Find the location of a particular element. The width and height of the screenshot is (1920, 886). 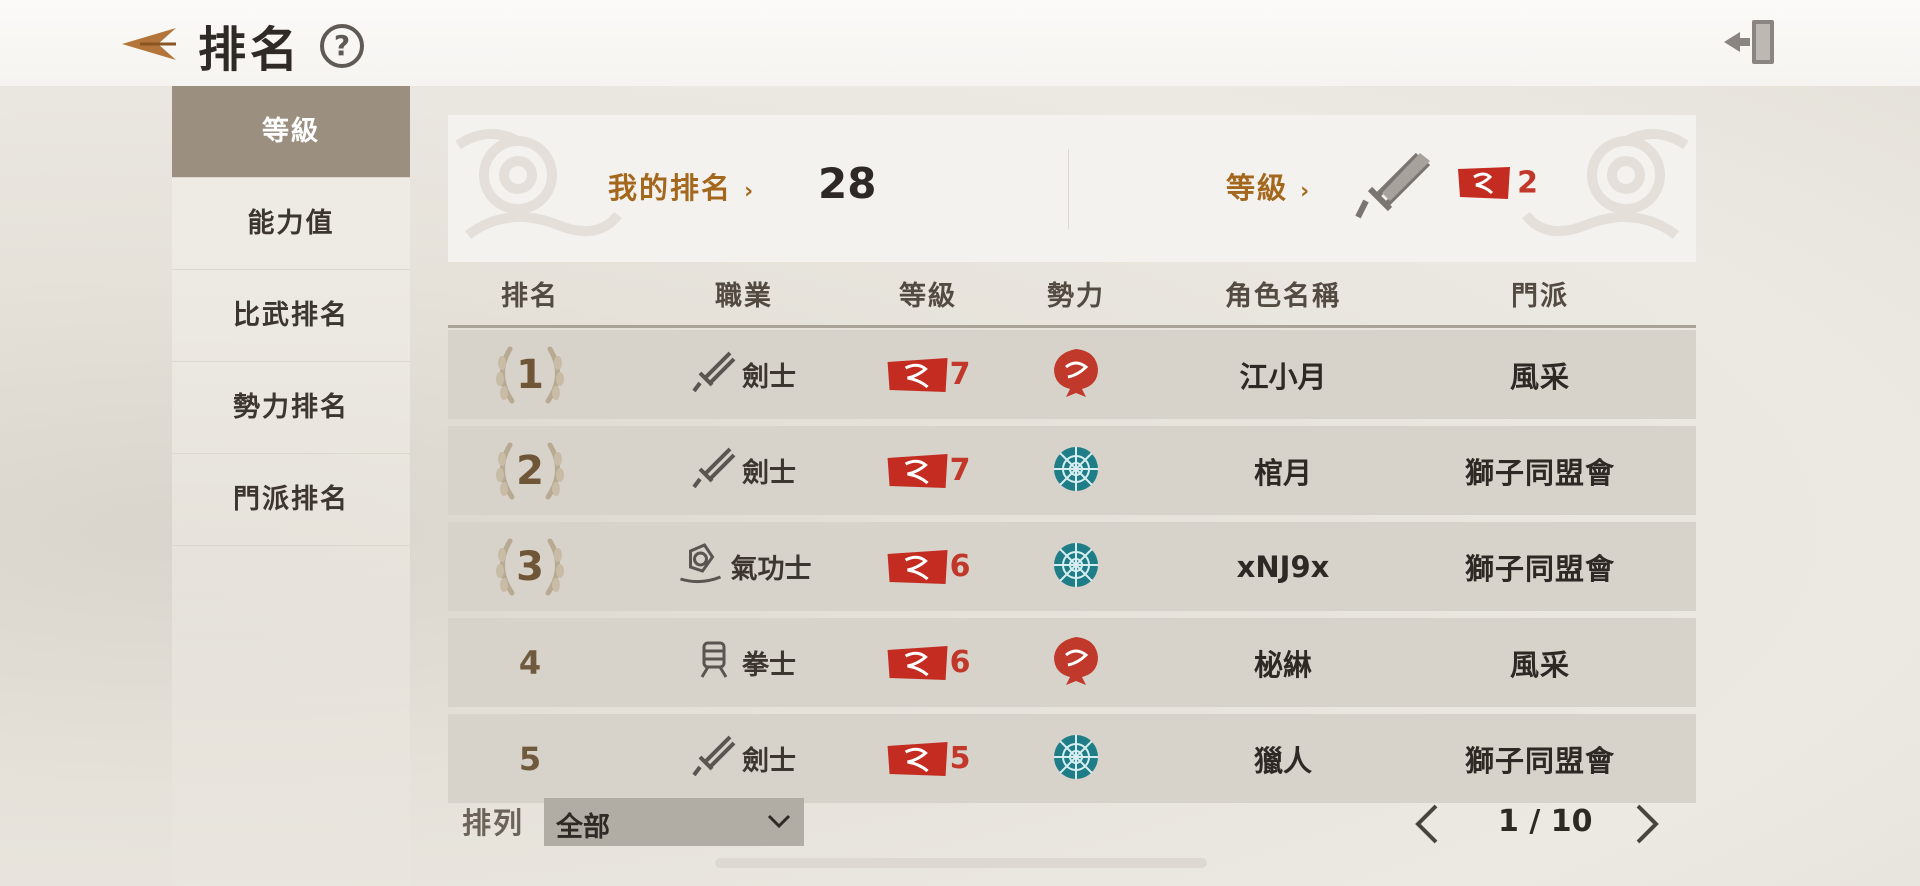

rank-number: 4 is located at coordinates (530, 662).